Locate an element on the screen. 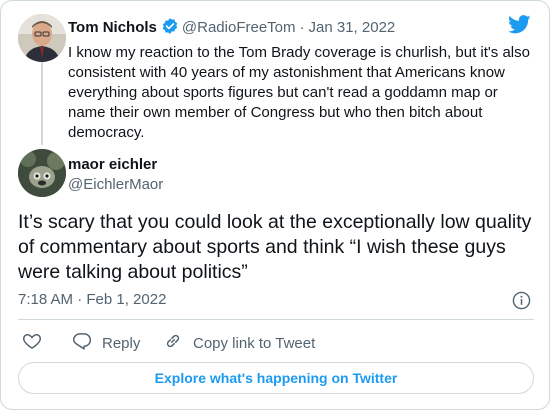 The image size is (550, 410). parent-header: Tom Nichols @RadioFreeTom · Jan 31, 2022 is located at coordinates (231, 28).